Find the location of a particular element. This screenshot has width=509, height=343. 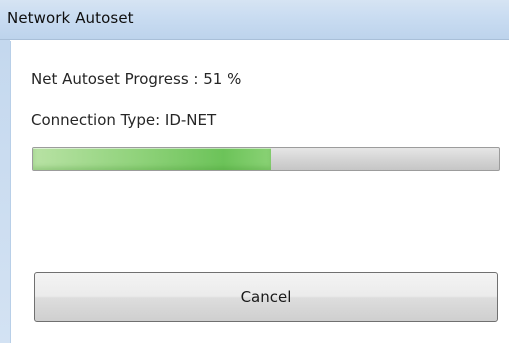

connection-type-label: Connection Type: ID-NET is located at coordinates (124, 120).